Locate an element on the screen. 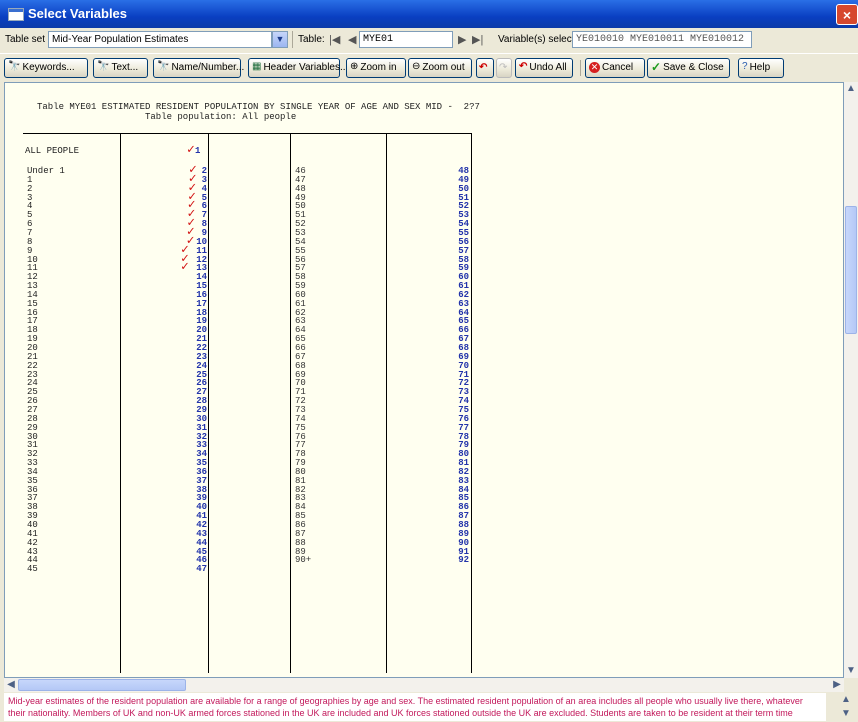  save-close-button: ✓ Save & Close is located at coordinates (688, 68).